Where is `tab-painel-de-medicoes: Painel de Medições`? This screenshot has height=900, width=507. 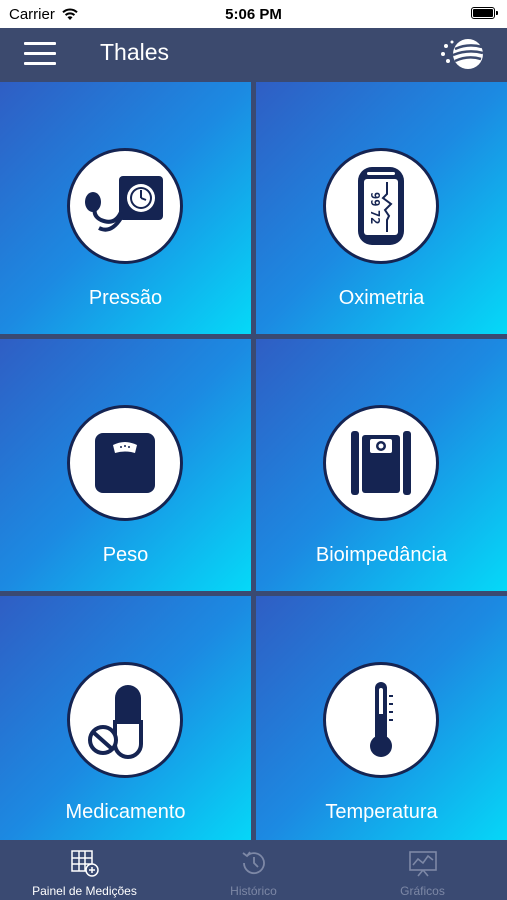 tab-painel-de-medicoes: Painel de Medições is located at coordinates (84, 870).